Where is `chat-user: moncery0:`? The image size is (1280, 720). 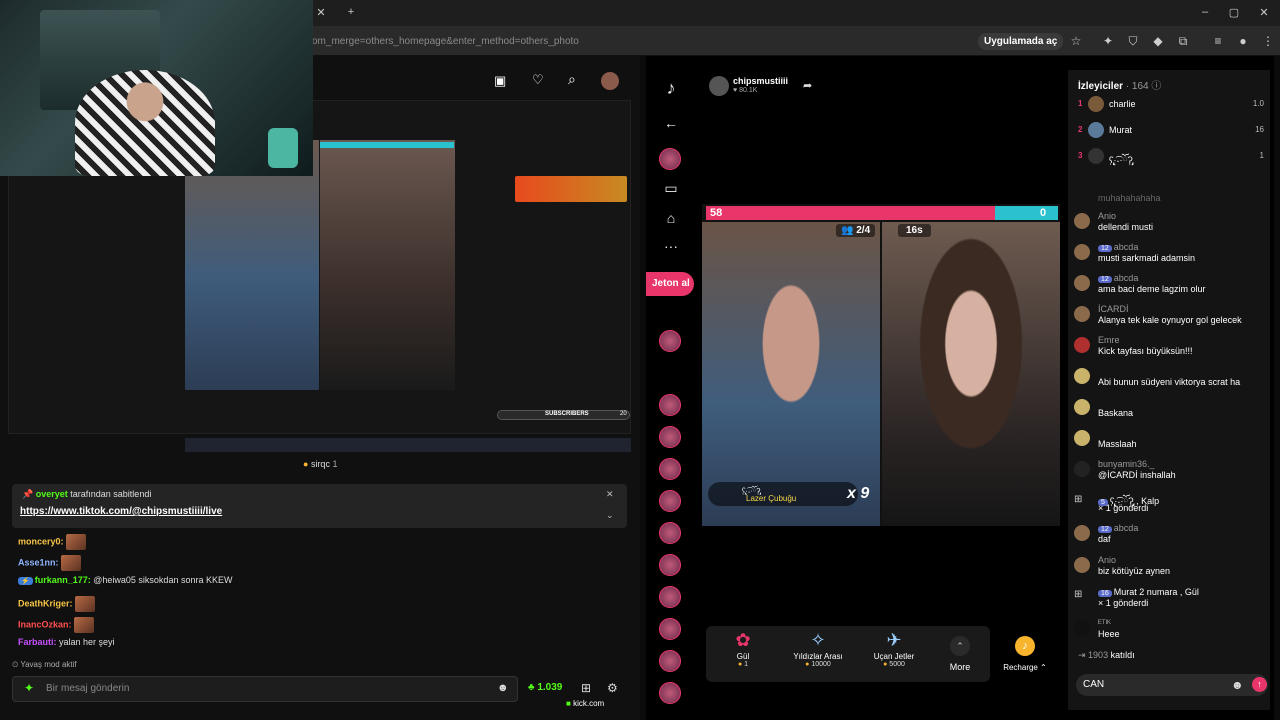
chat-user: moncery0: is located at coordinates (41, 541).